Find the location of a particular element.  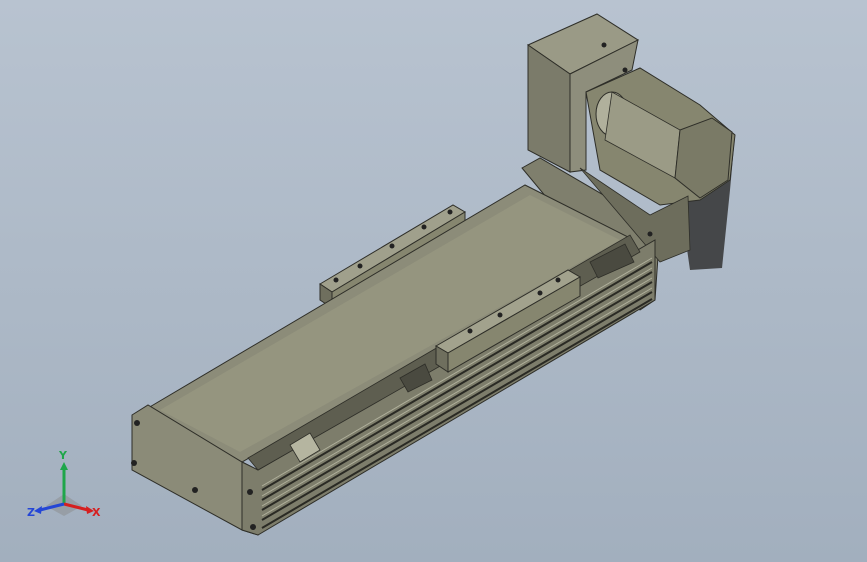

z-axis-arrowhead is located at coordinates (38, 510).